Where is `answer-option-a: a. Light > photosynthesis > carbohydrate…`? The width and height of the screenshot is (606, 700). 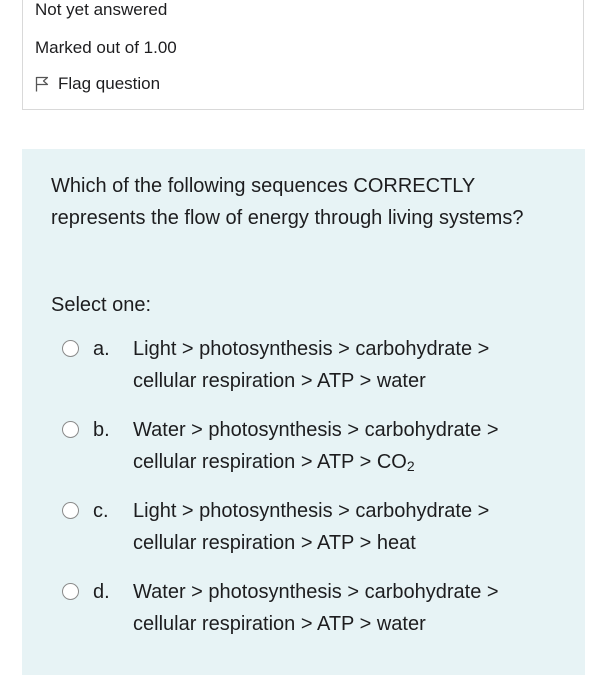 answer-option-a: a. Light > photosynthesis > carbohydrate… is located at coordinates (312, 365).